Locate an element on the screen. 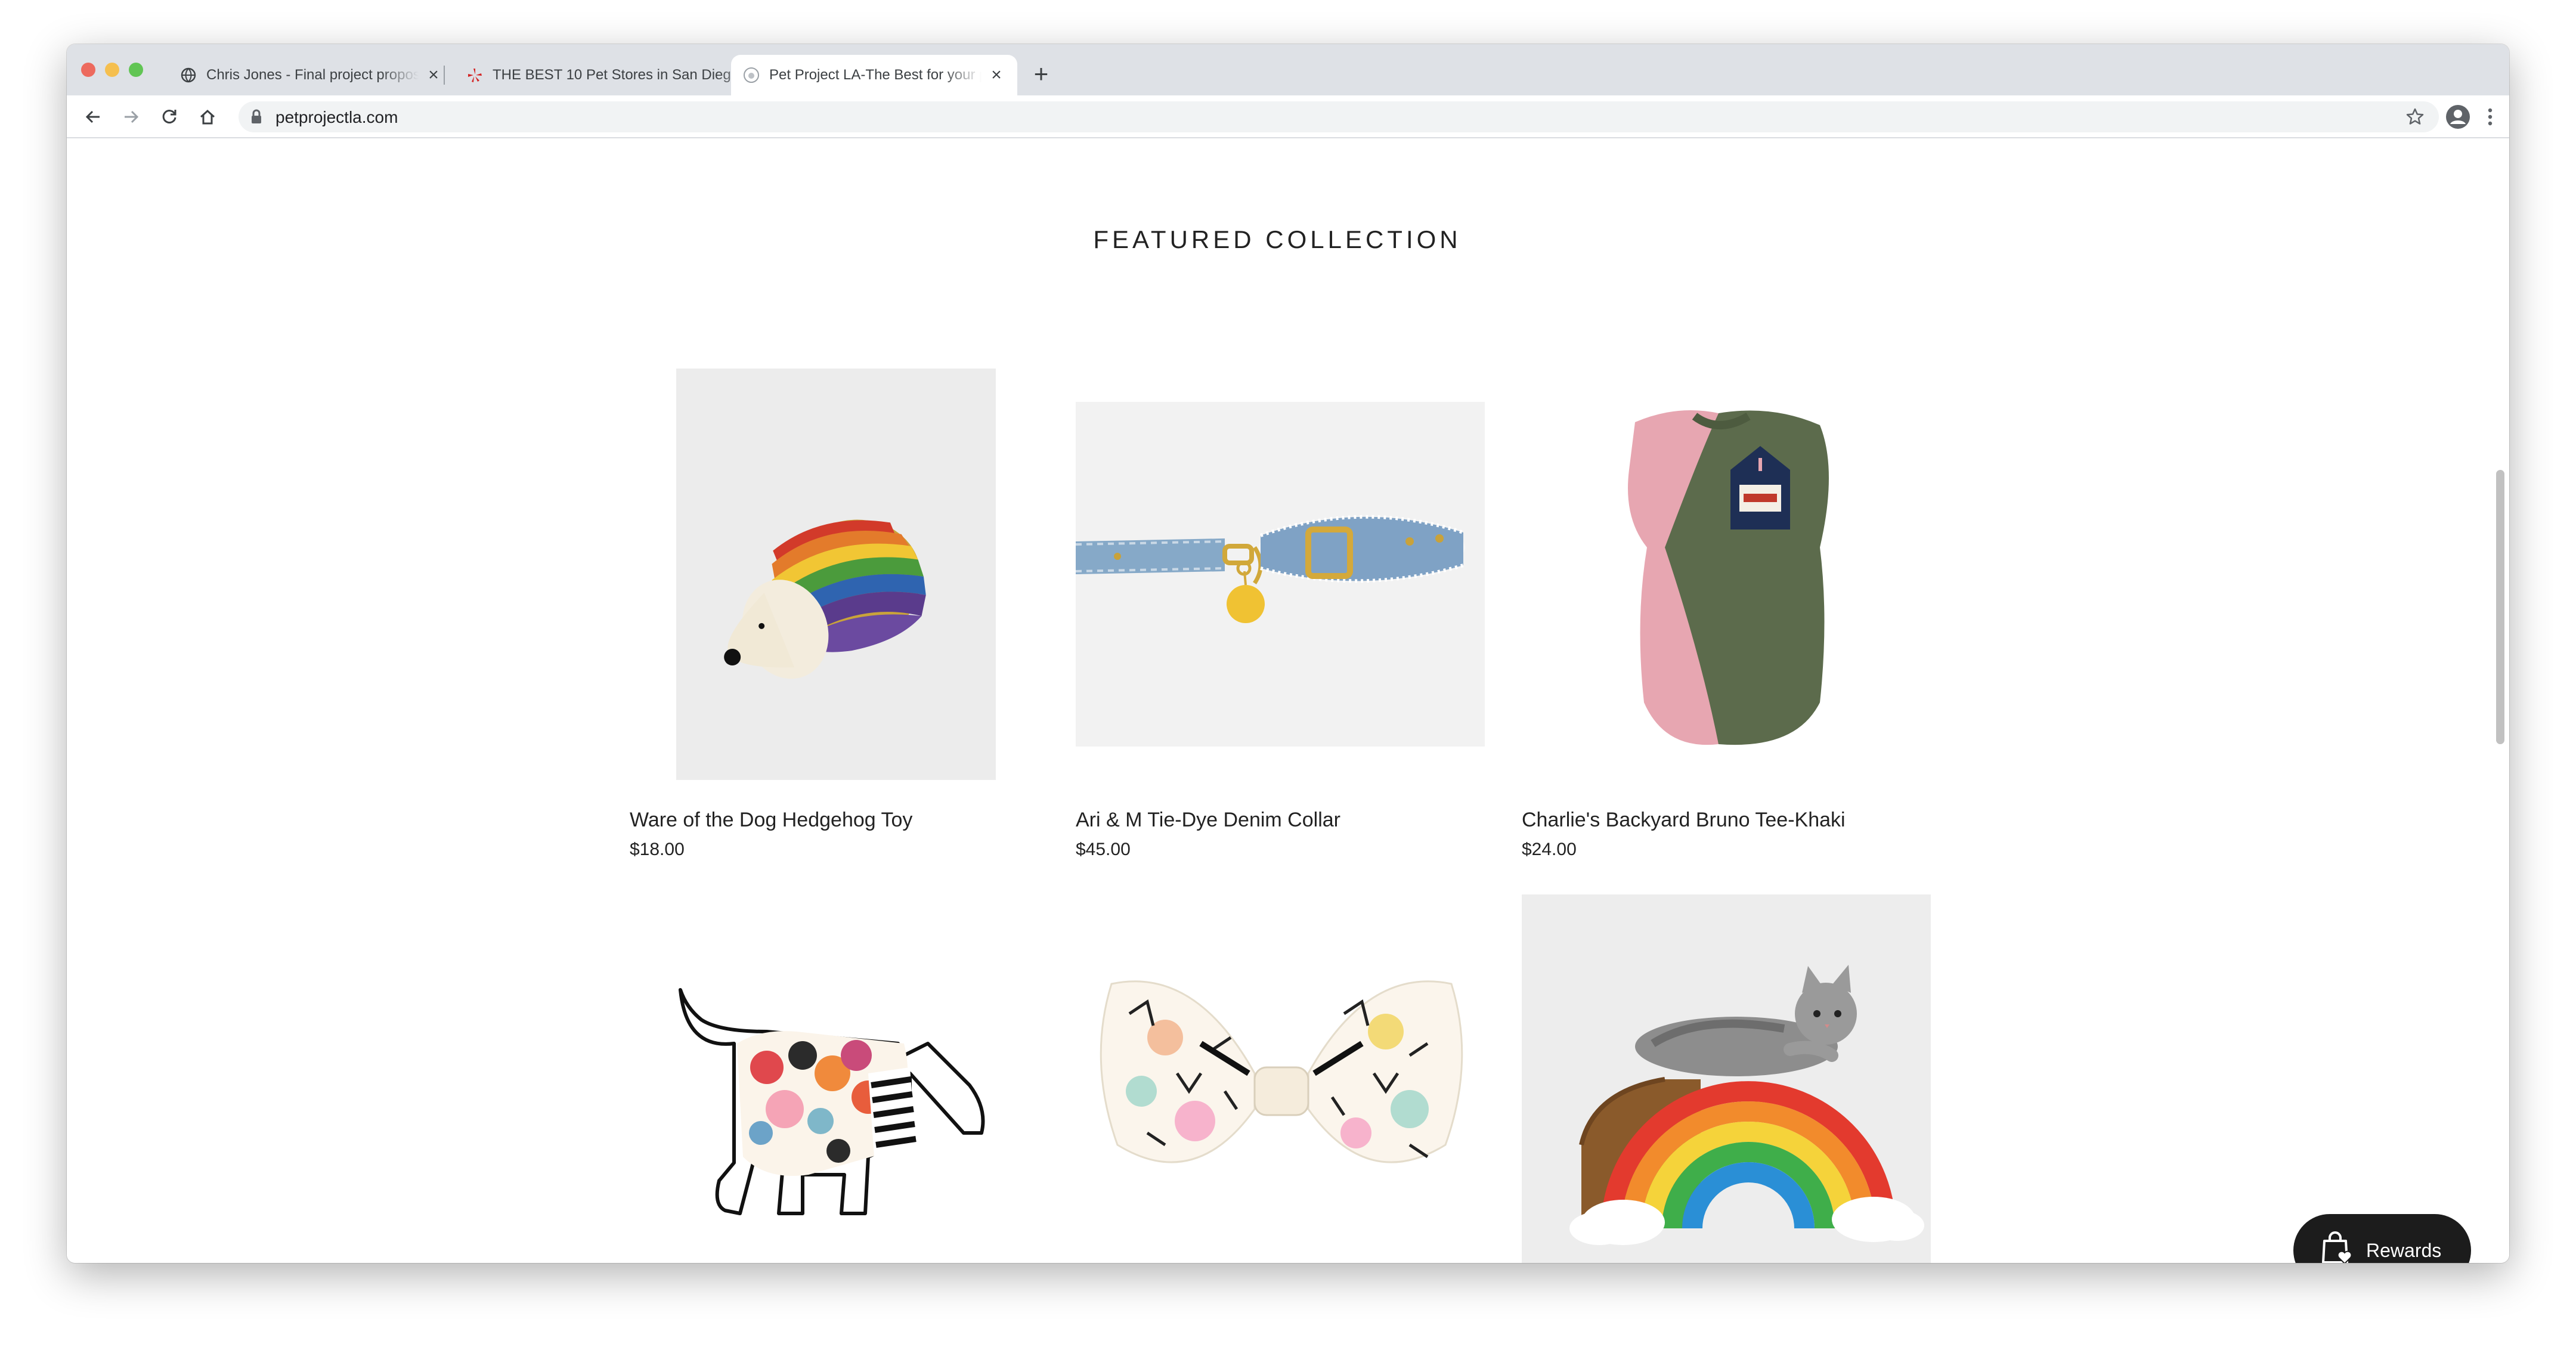 The width and height of the screenshot is (2576, 1350). window-maximize-button is located at coordinates (136, 70).